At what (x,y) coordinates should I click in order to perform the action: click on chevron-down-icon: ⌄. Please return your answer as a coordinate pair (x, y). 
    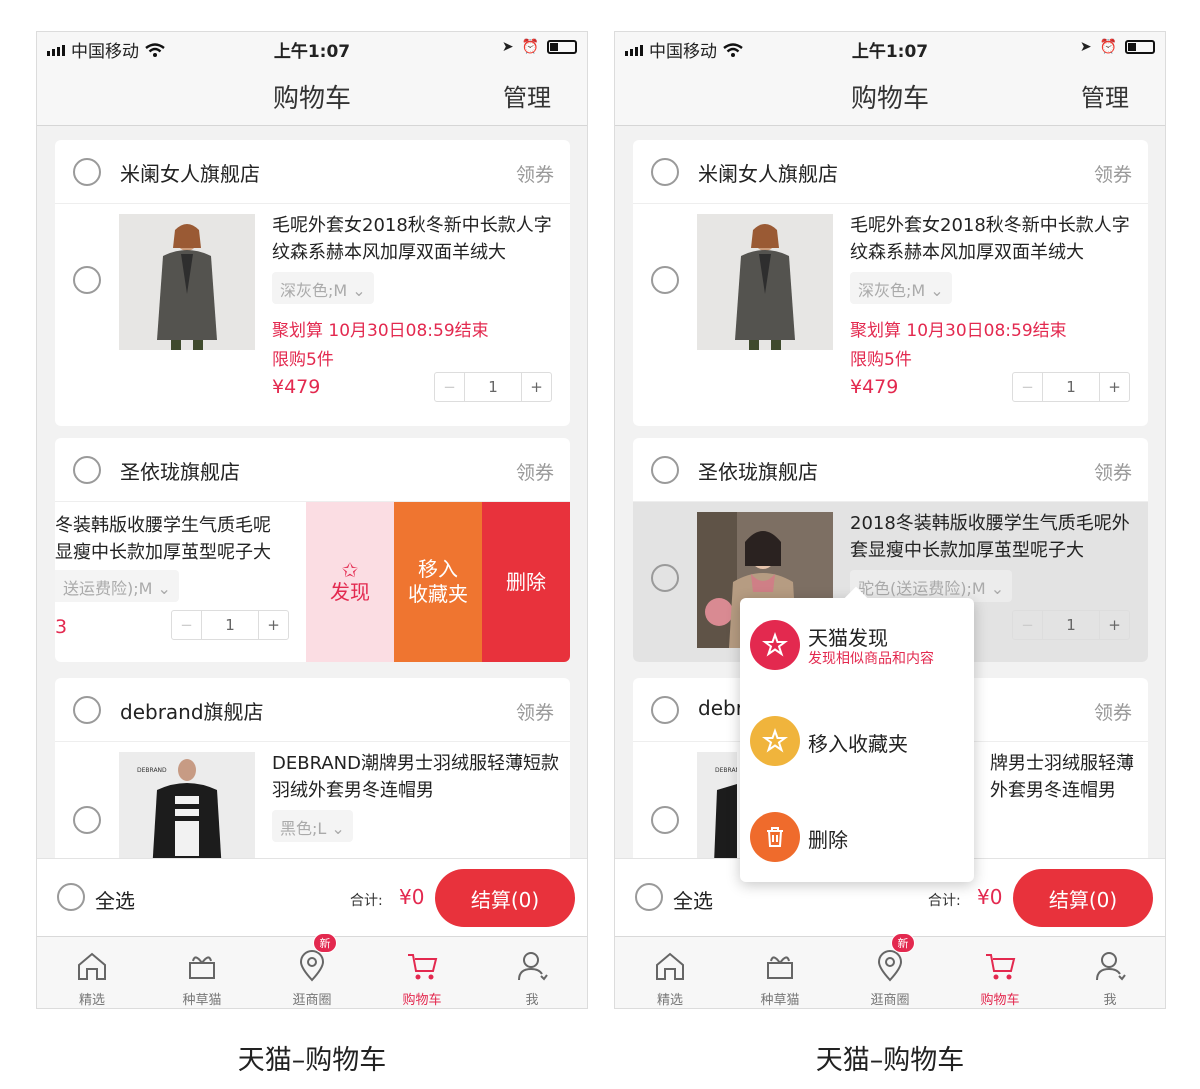
    Looking at the image, I should click on (359, 290).